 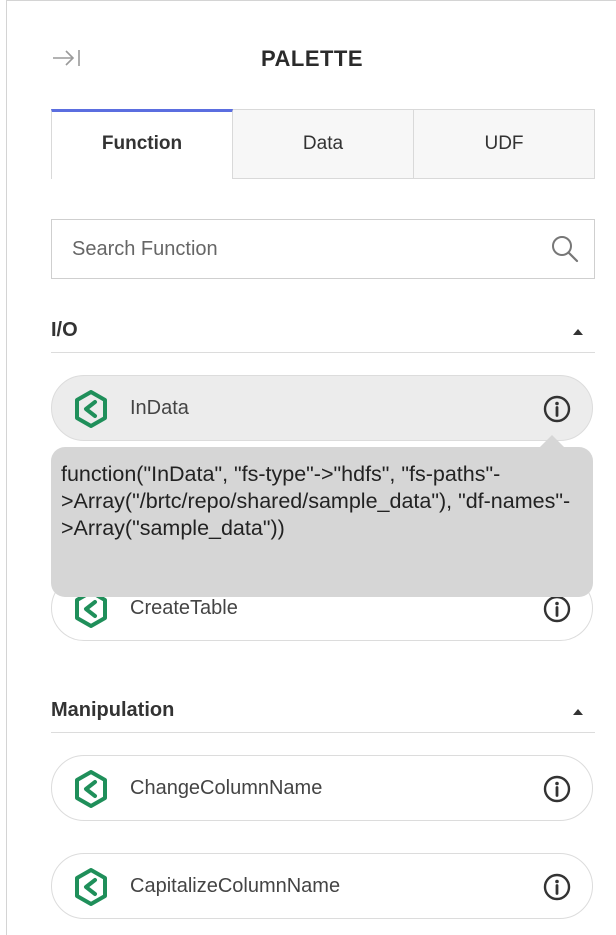 I want to click on section-io-label: I/O, so click(x=64, y=330).